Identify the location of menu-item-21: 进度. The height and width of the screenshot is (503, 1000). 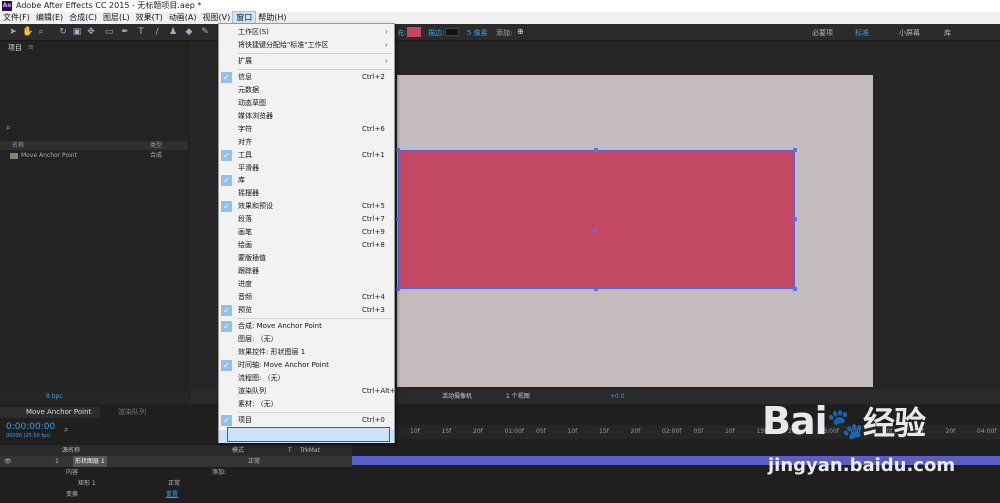
(306, 284).